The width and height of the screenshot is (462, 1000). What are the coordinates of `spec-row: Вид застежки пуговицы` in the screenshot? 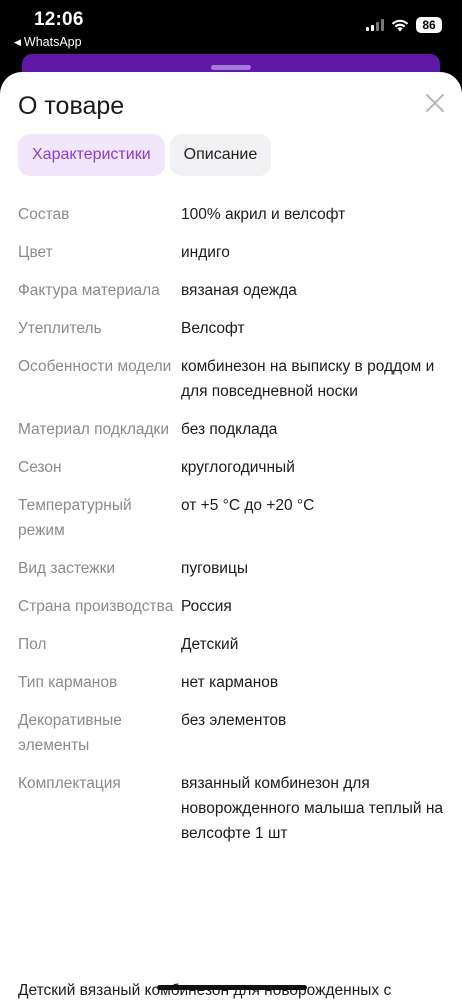 It's located at (233, 568).